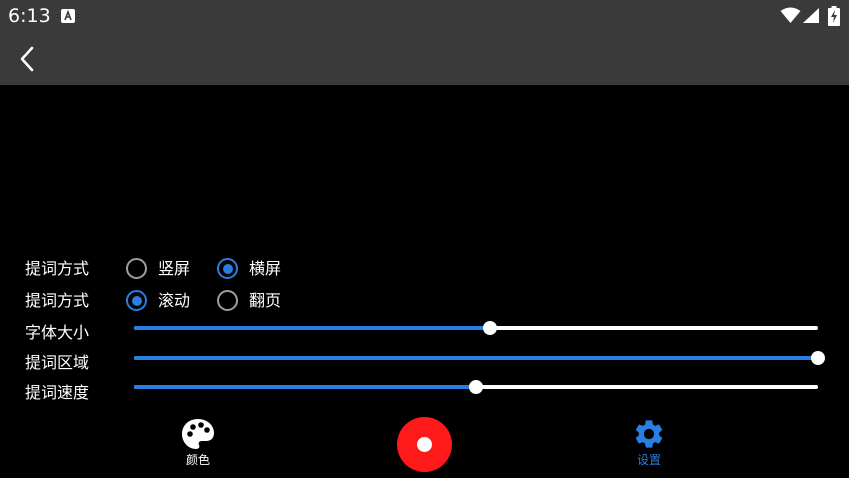  I want to click on radio-portrait-label: 竖屏, so click(174, 268).